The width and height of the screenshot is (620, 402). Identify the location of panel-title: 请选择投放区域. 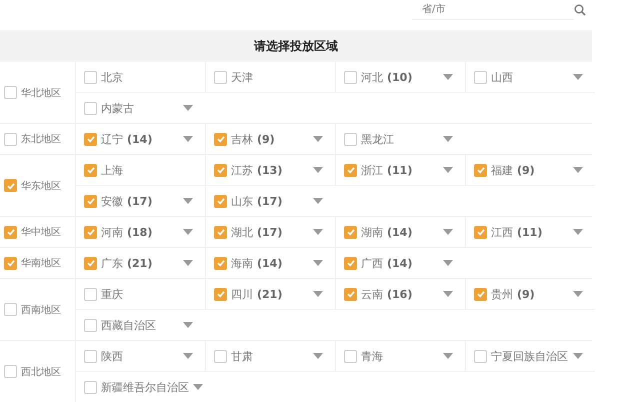
(296, 46).